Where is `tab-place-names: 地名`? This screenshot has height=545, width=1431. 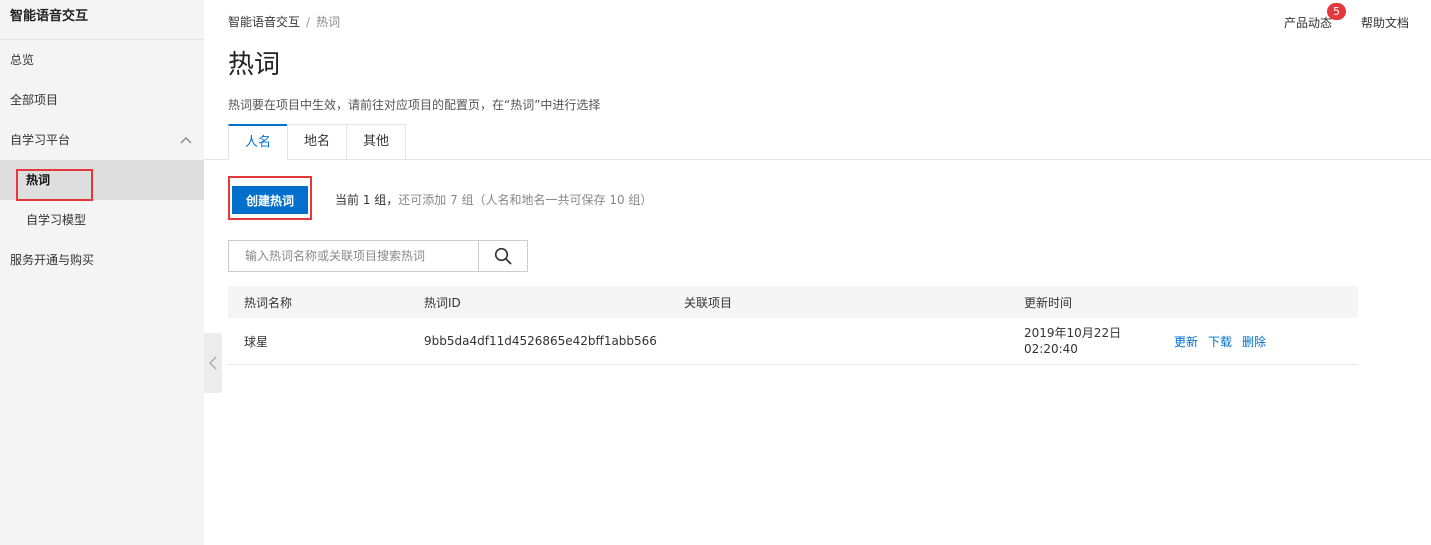
tab-place-names: 地名 is located at coordinates (317, 142).